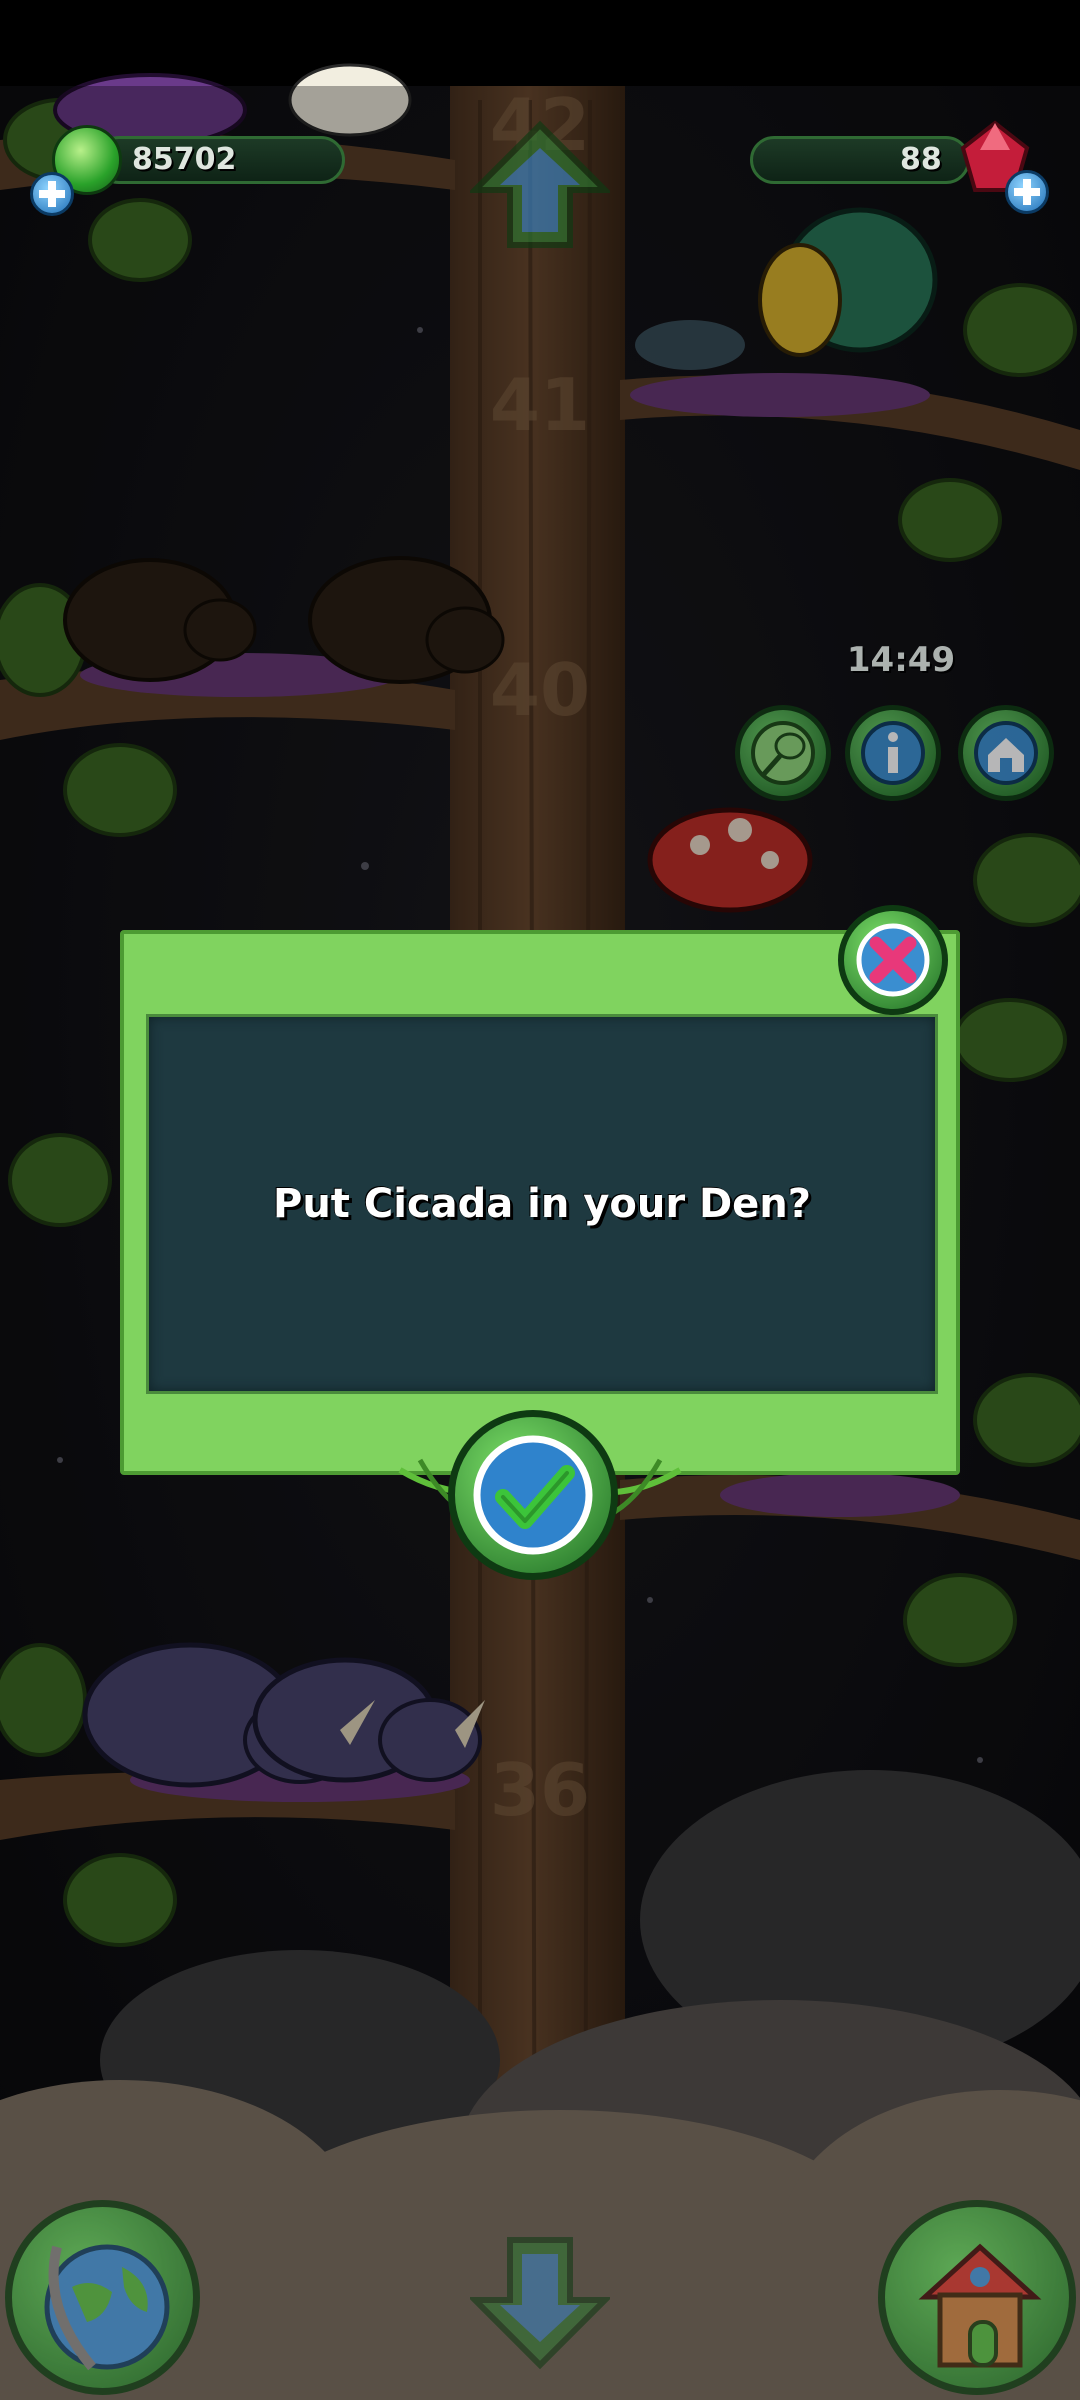 The width and height of the screenshot is (1080, 2400). What do you see at coordinates (540, 2303) in the screenshot?
I see `arrow-down-icon` at bounding box center [540, 2303].